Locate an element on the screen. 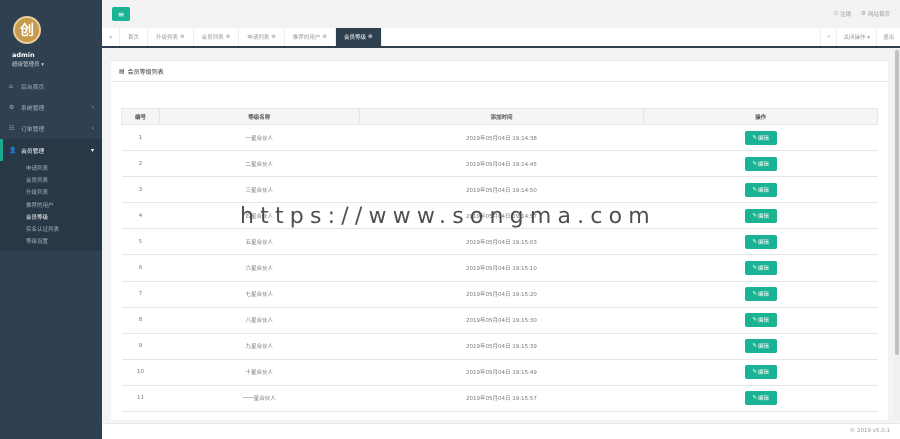  submenu-item-applications: 申请列表 is located at coordinates (51, 168).